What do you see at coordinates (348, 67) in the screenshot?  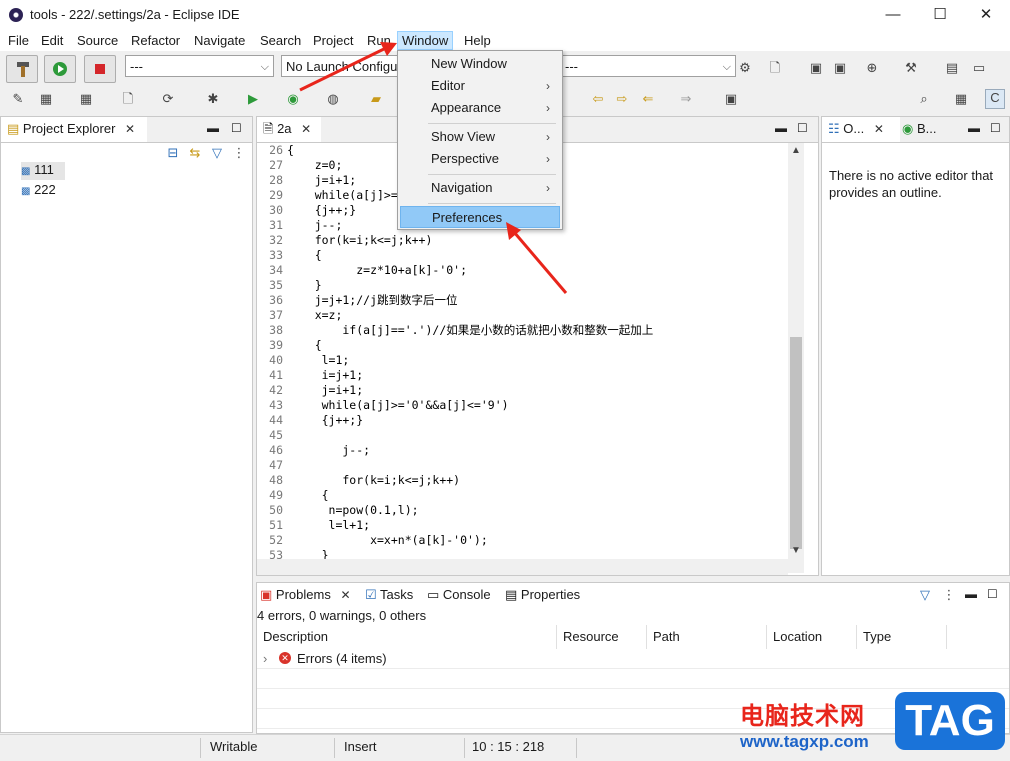 I see `arrow-to-window-menu` at bounding box center [348, 67].